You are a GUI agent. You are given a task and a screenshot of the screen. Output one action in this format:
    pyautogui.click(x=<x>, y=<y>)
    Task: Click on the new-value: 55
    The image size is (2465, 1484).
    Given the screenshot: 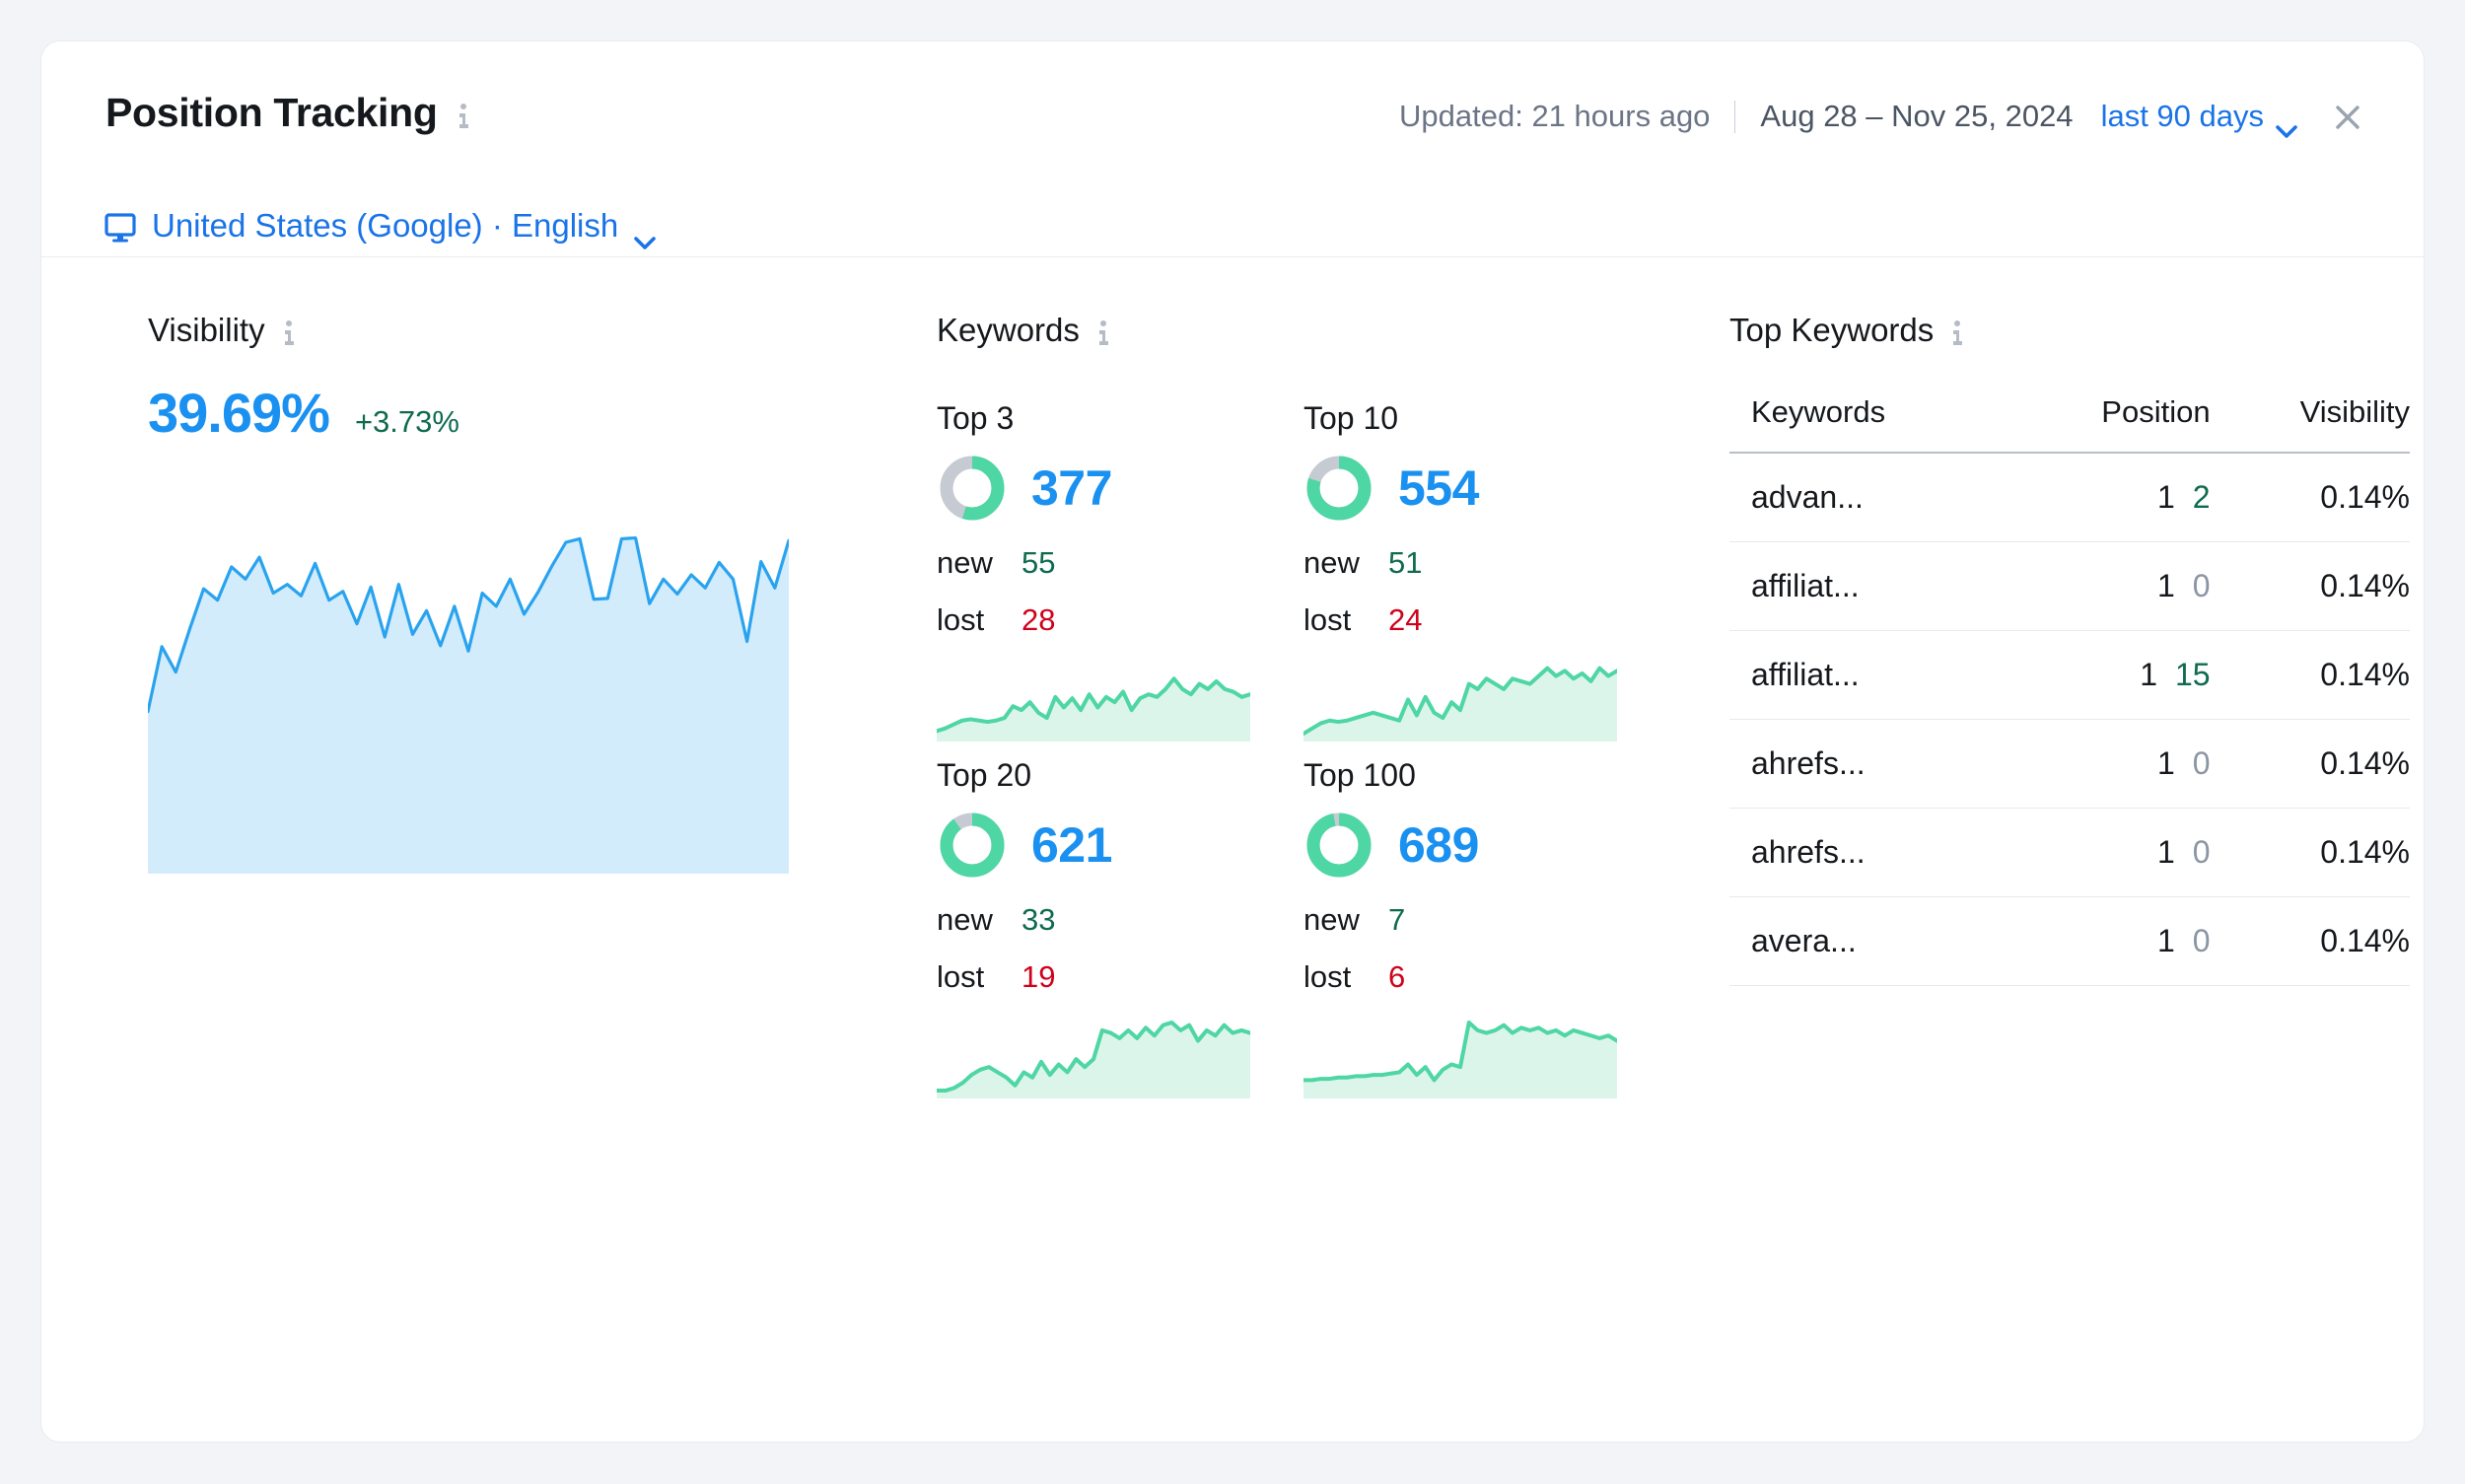 What is the action you would take?
    pyautogui.click(x=1038, y=562)
    